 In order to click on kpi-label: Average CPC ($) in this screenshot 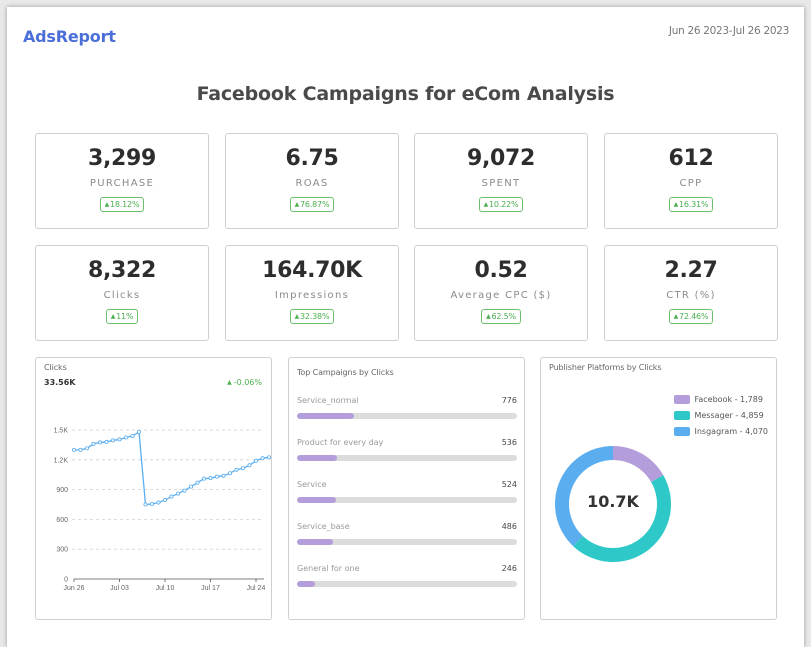, I will do `click(501, 295)`.